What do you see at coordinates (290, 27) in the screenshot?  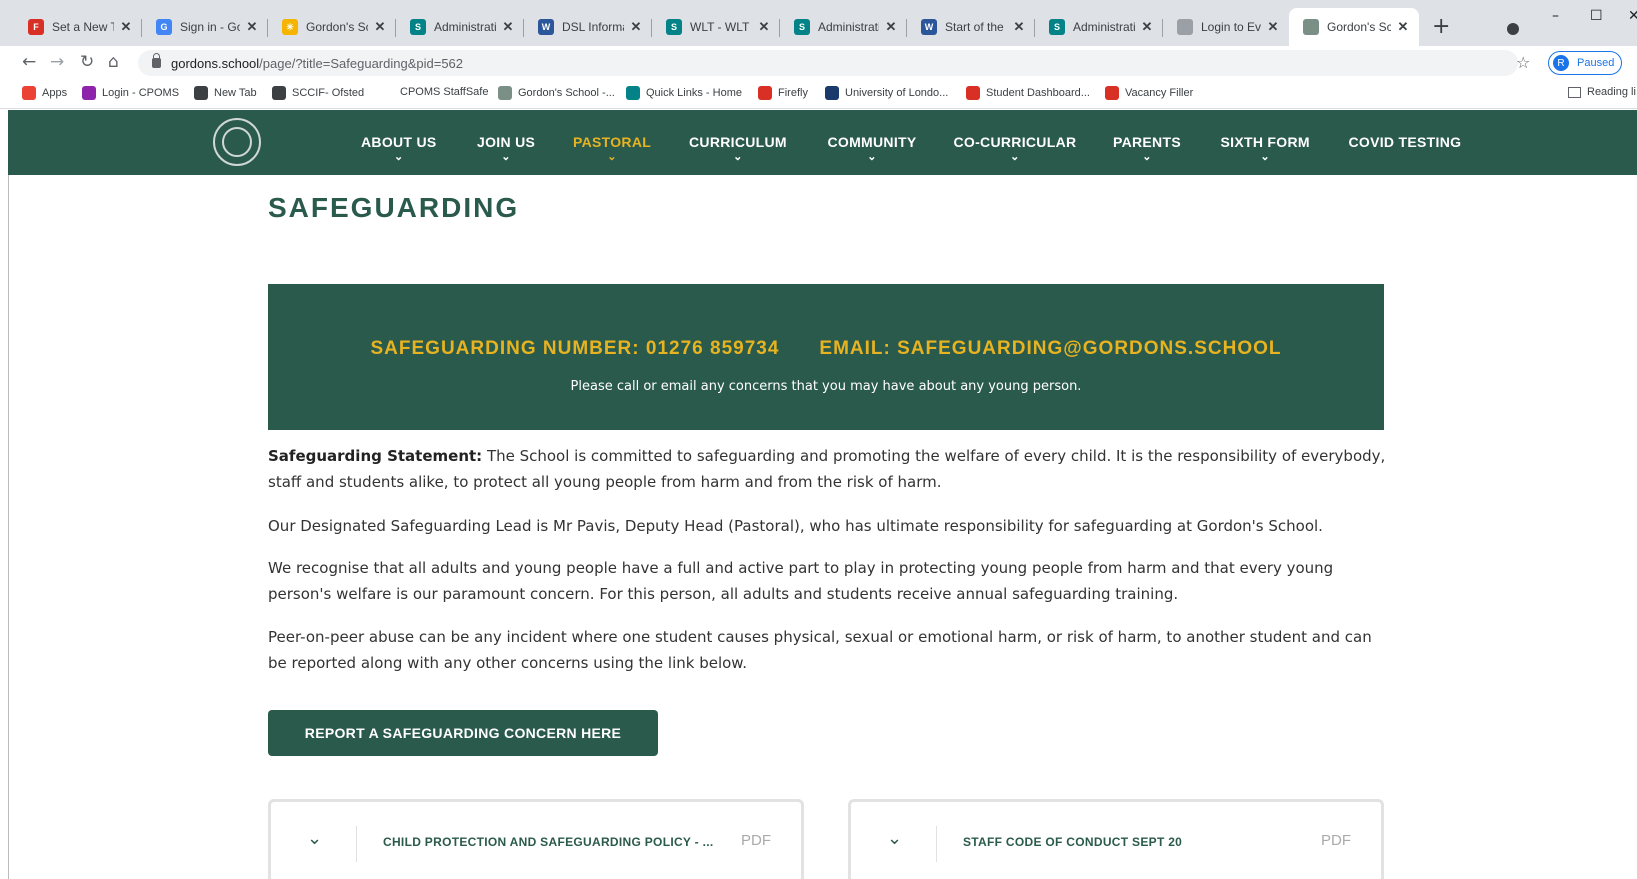 I see `tab-favicon-icon: ✳` at bounding box center [290, 27].